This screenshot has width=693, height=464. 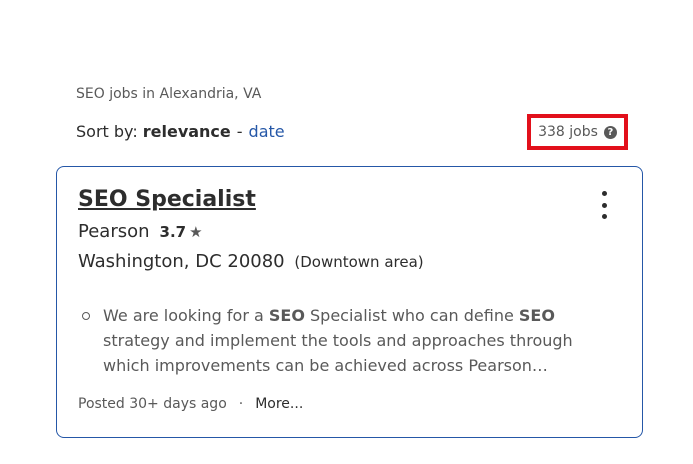 I want to click on job-location-area: (Downtown area), so click(x=359, y=262).